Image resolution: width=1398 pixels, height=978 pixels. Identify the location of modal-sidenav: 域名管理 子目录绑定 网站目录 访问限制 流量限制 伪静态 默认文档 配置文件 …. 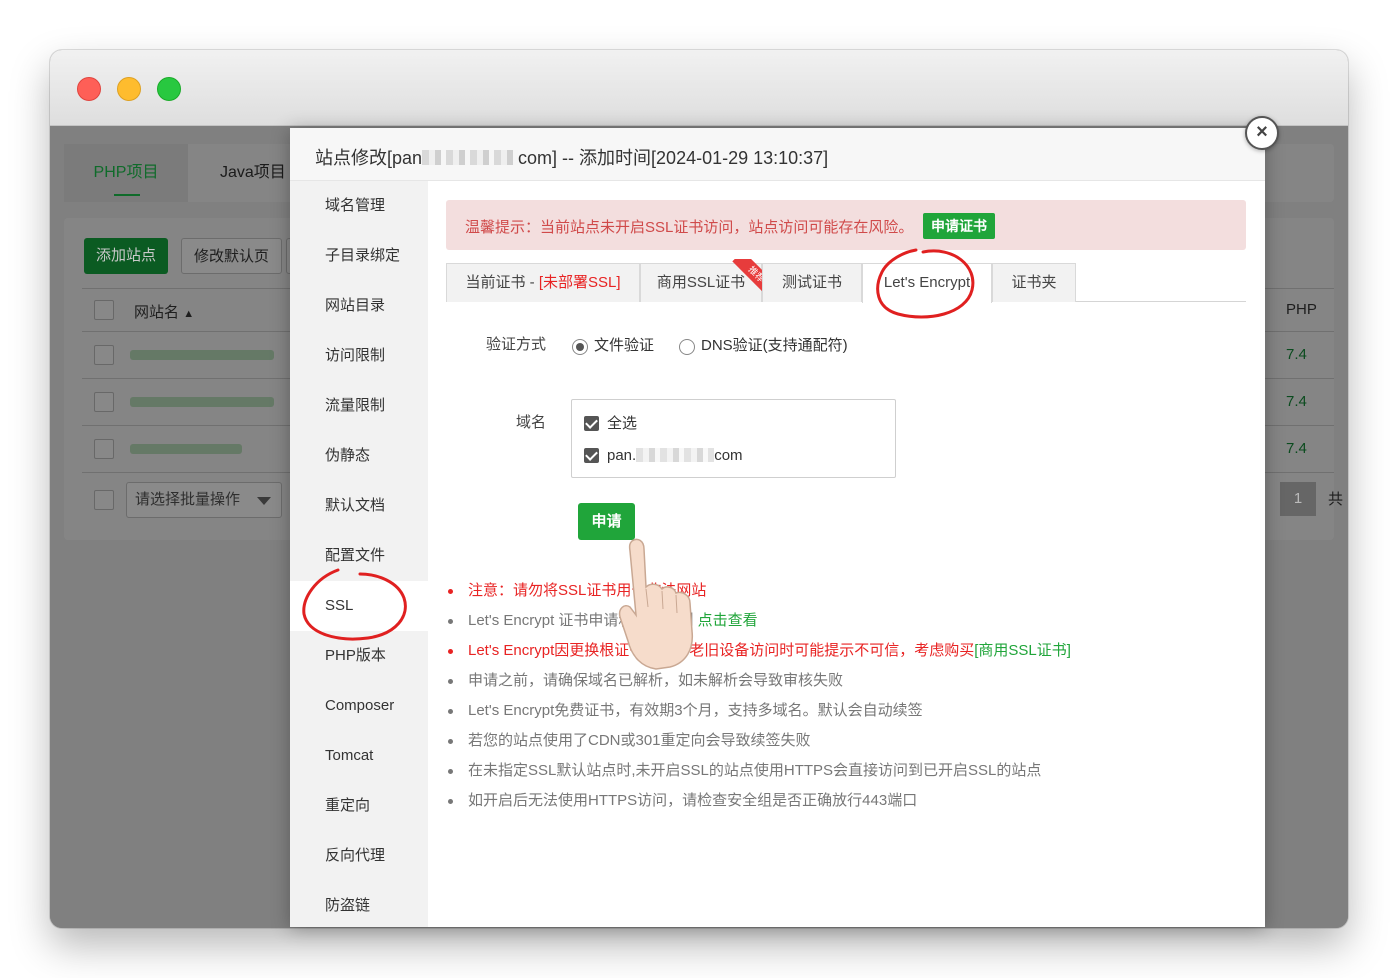
(359, 554).